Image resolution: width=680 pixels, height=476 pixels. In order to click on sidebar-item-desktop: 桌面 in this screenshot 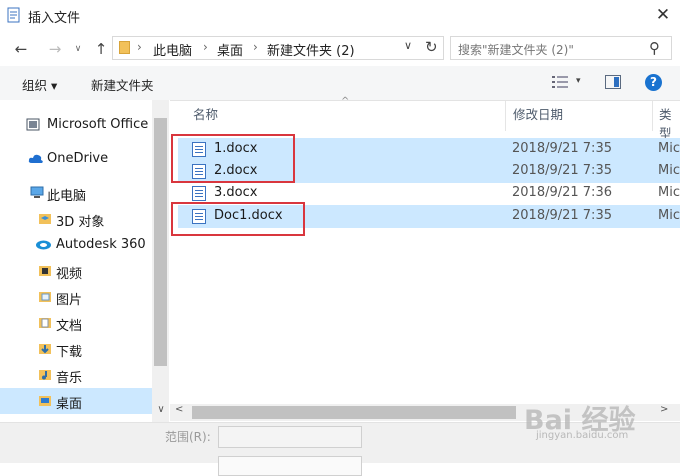, I will do `click(76, 401)`.